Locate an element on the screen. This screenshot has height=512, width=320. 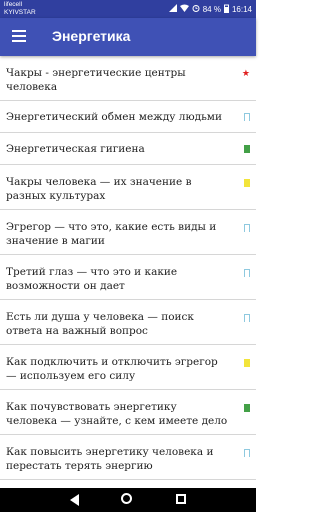
carrier-line1: lifecell is located at coordinates (13, 4).